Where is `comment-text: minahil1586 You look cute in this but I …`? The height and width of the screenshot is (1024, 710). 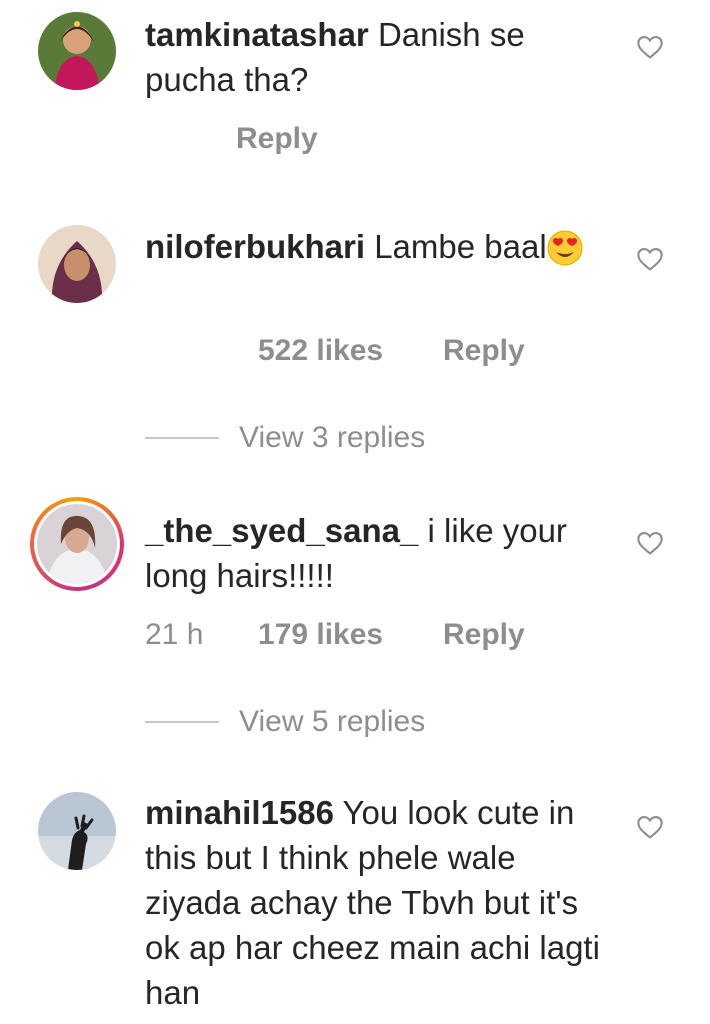 comment-text: minahil1586 You look cute in this but I … is located at coordinates (380, 902).